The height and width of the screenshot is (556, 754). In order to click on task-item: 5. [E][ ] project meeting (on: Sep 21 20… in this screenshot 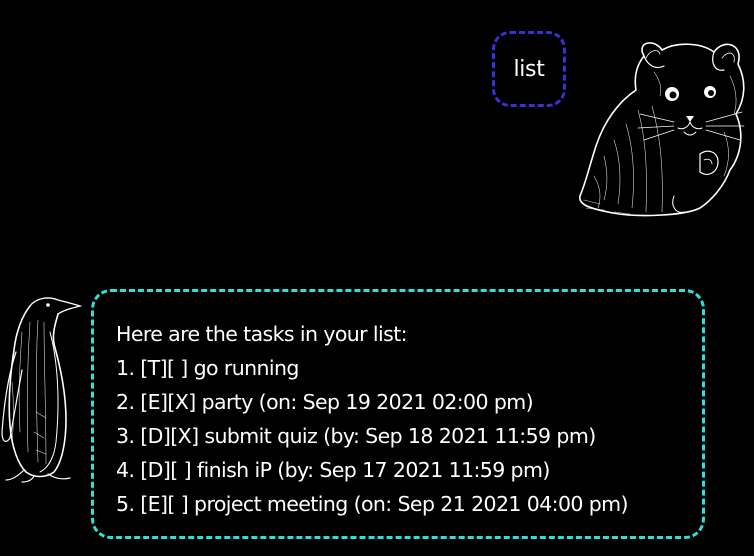, I will do `click(372, 504)`.